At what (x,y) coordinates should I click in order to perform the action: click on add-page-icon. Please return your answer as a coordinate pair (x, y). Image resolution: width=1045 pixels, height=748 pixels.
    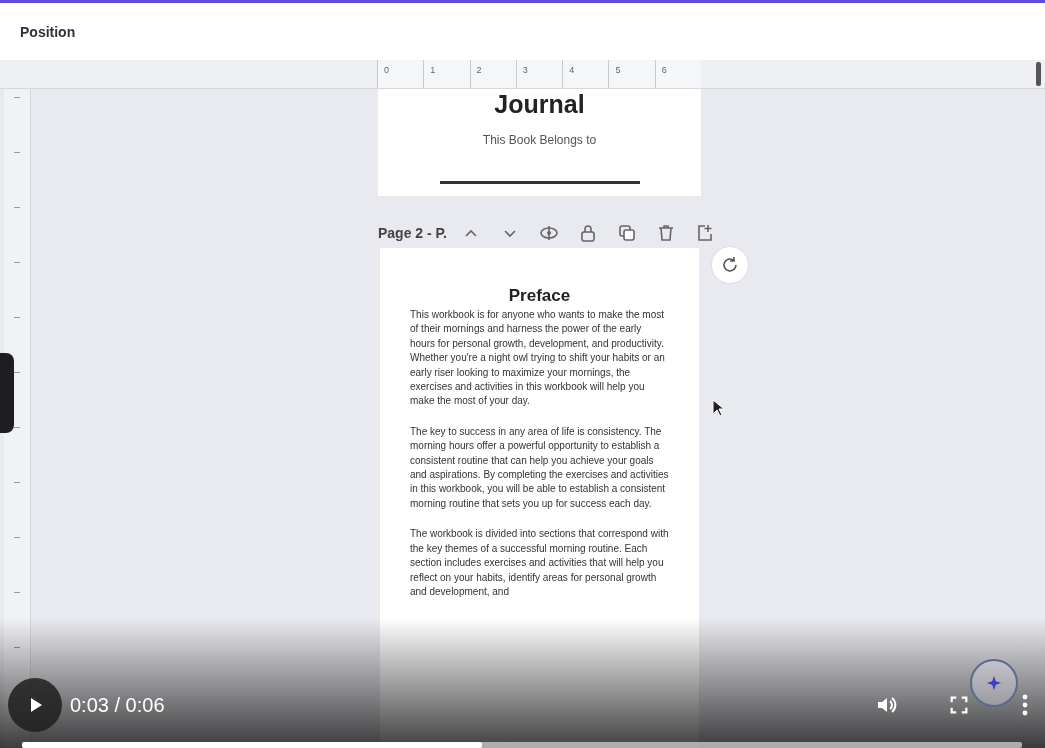
    Looking at the image, I should click on (705, 232).